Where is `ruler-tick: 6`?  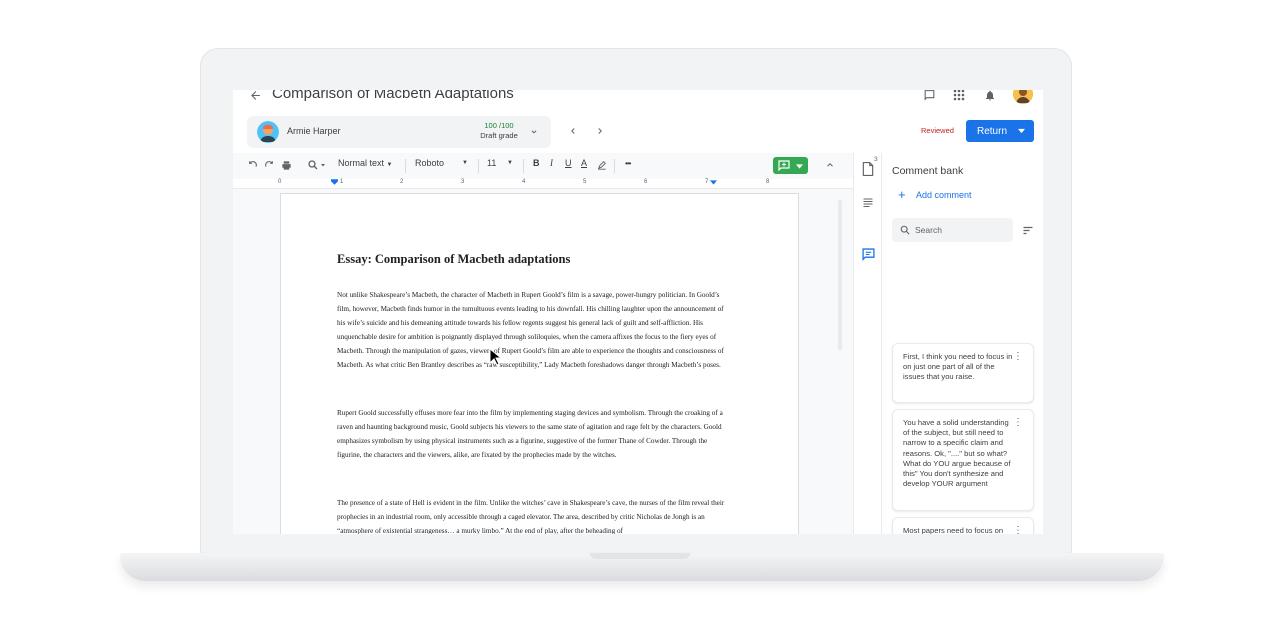 ruler-tick: 6 is located at coordinates (646, 182).